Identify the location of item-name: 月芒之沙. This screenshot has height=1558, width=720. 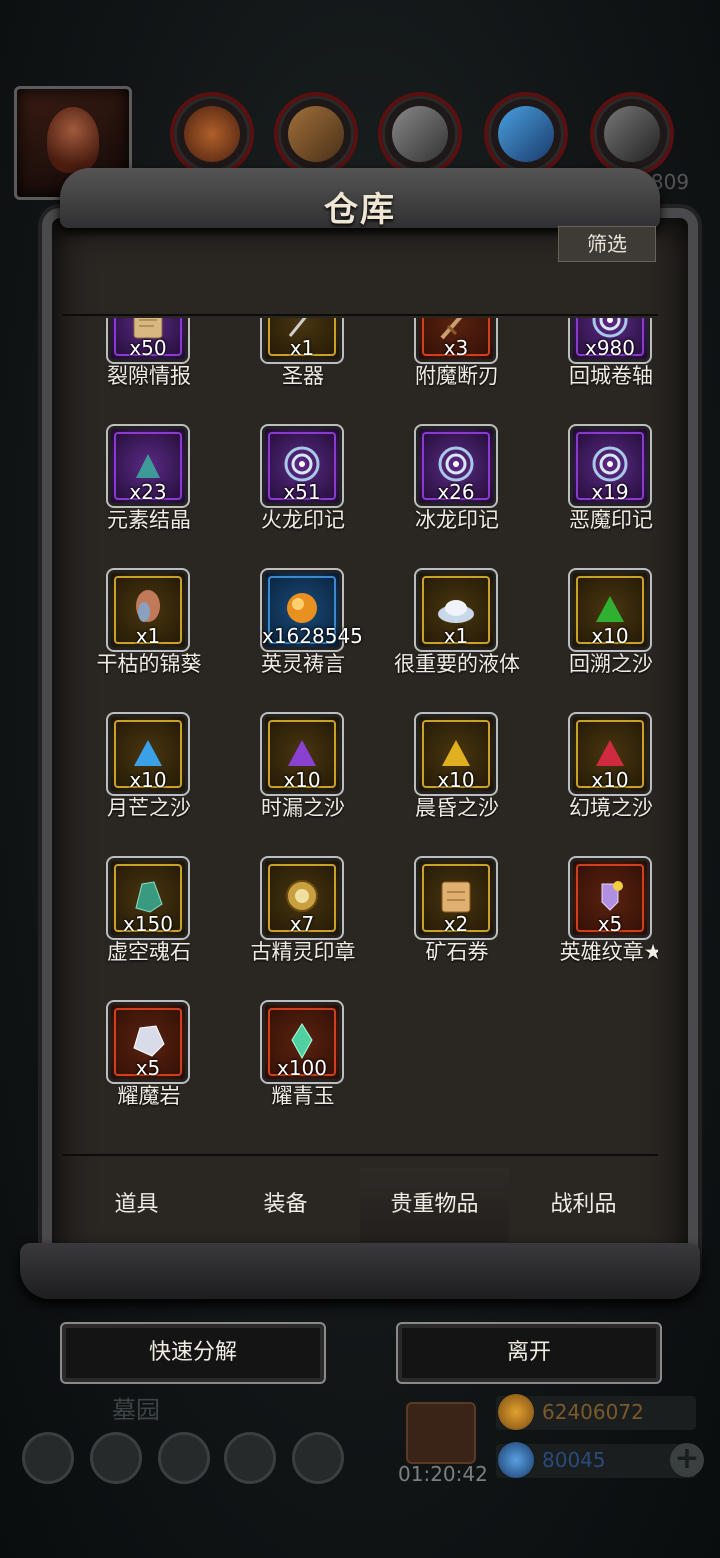
(149, 808).